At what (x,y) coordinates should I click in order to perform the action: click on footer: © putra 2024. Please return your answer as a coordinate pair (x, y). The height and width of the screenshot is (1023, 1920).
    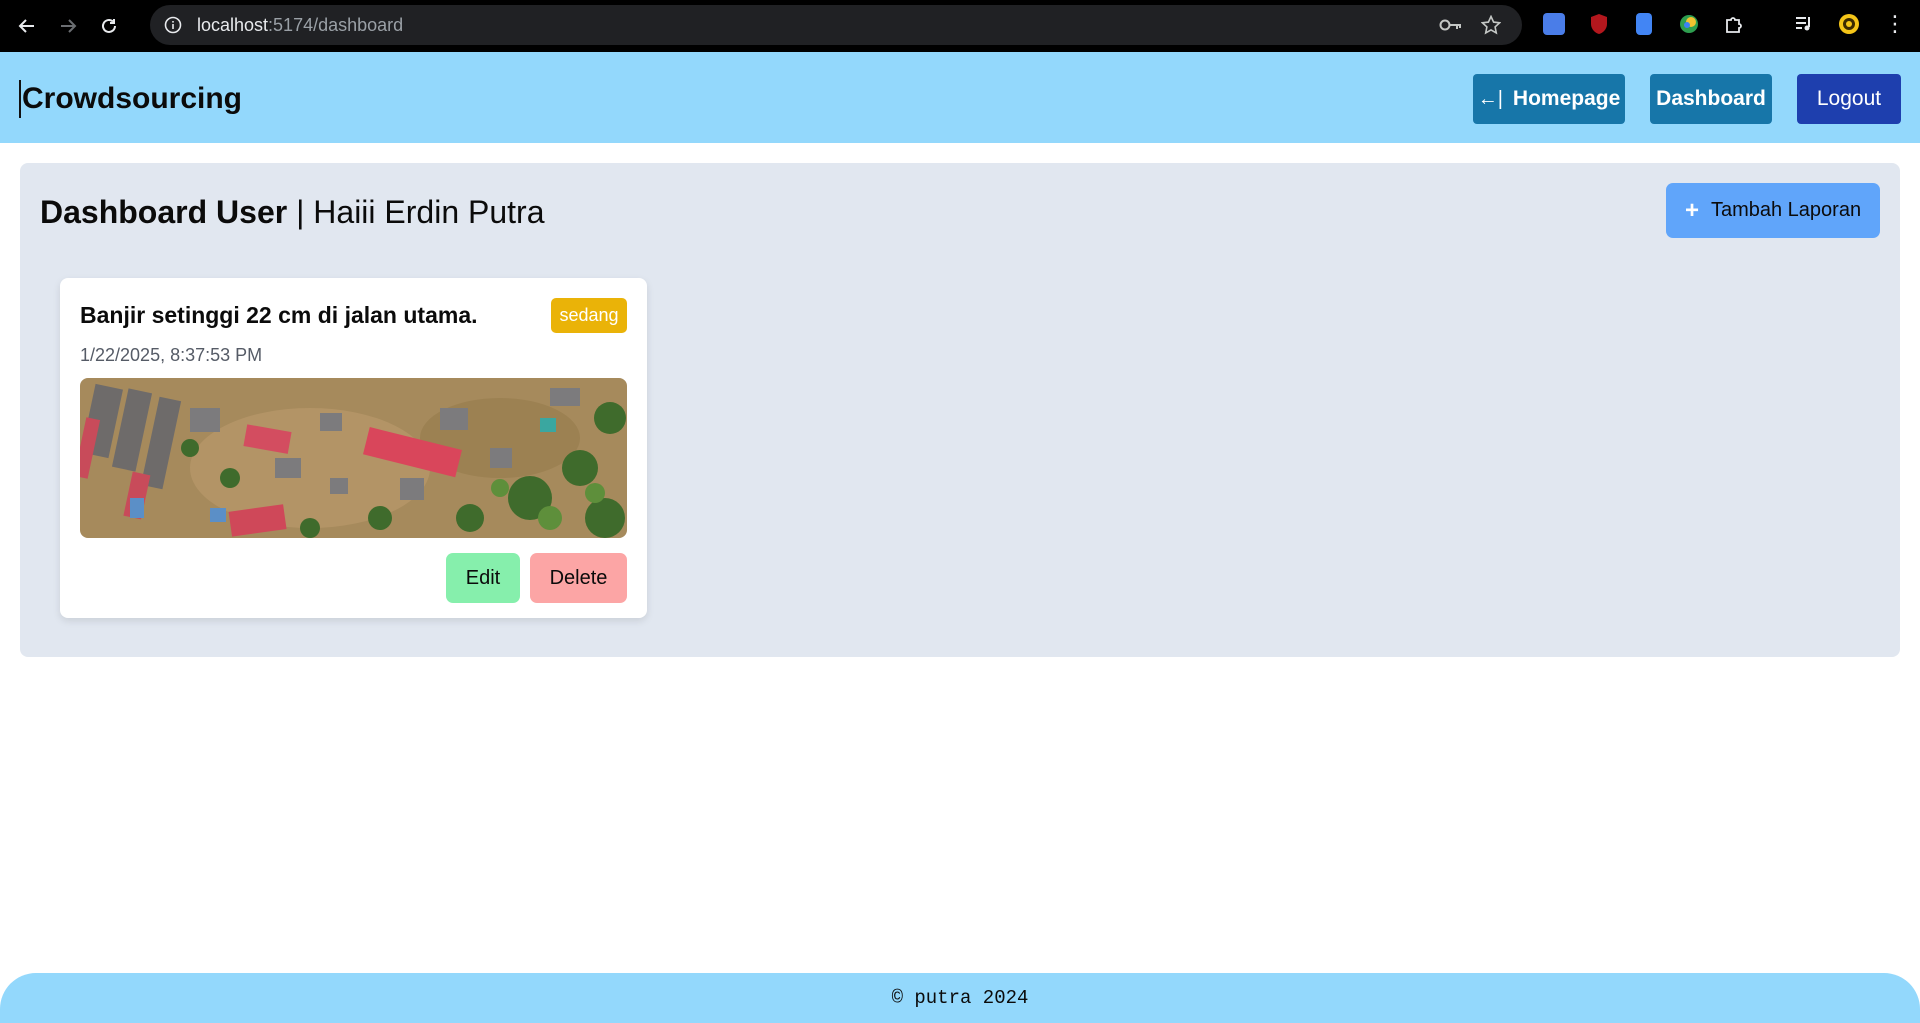
    Looking at the image, I should click on (960, 998).